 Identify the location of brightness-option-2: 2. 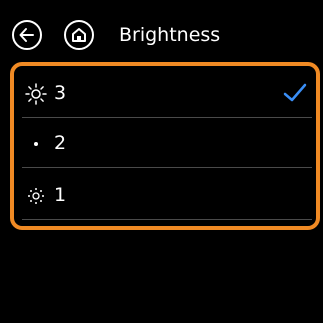
(167, 143).